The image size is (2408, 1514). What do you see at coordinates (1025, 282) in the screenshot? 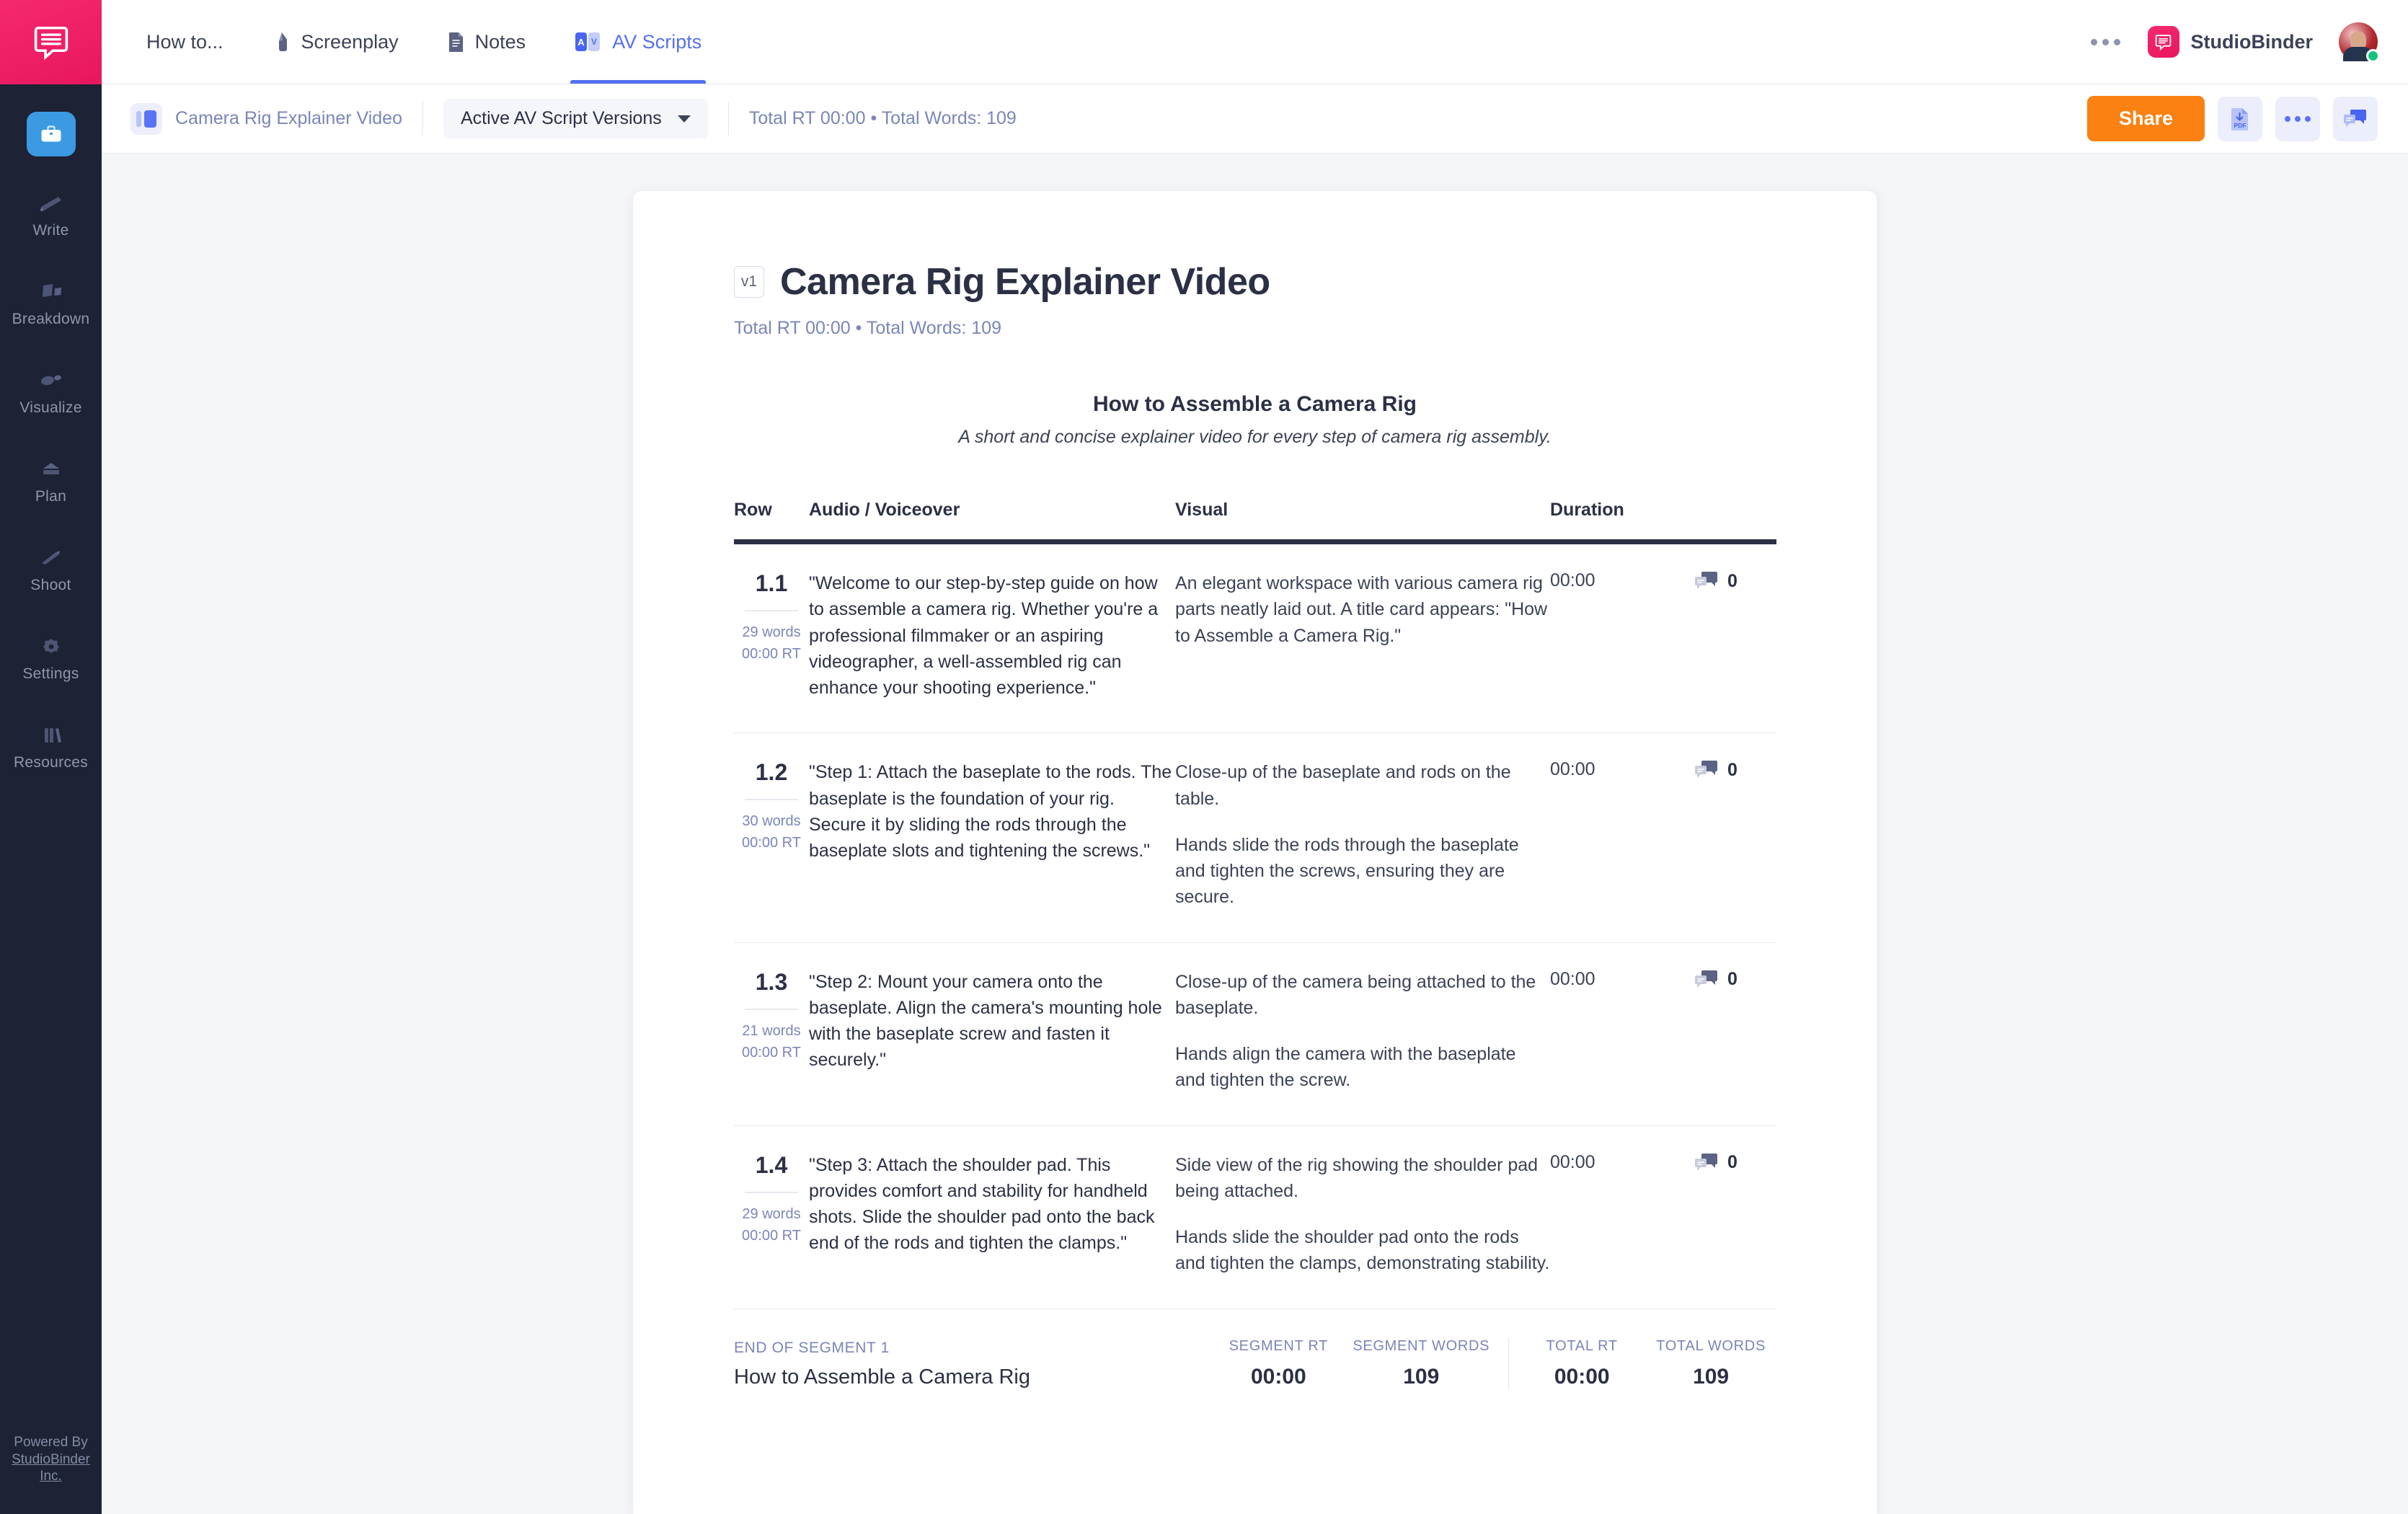
I see `page-title: Camera Rig Explainer Video` at bounding box center [1025, 282].